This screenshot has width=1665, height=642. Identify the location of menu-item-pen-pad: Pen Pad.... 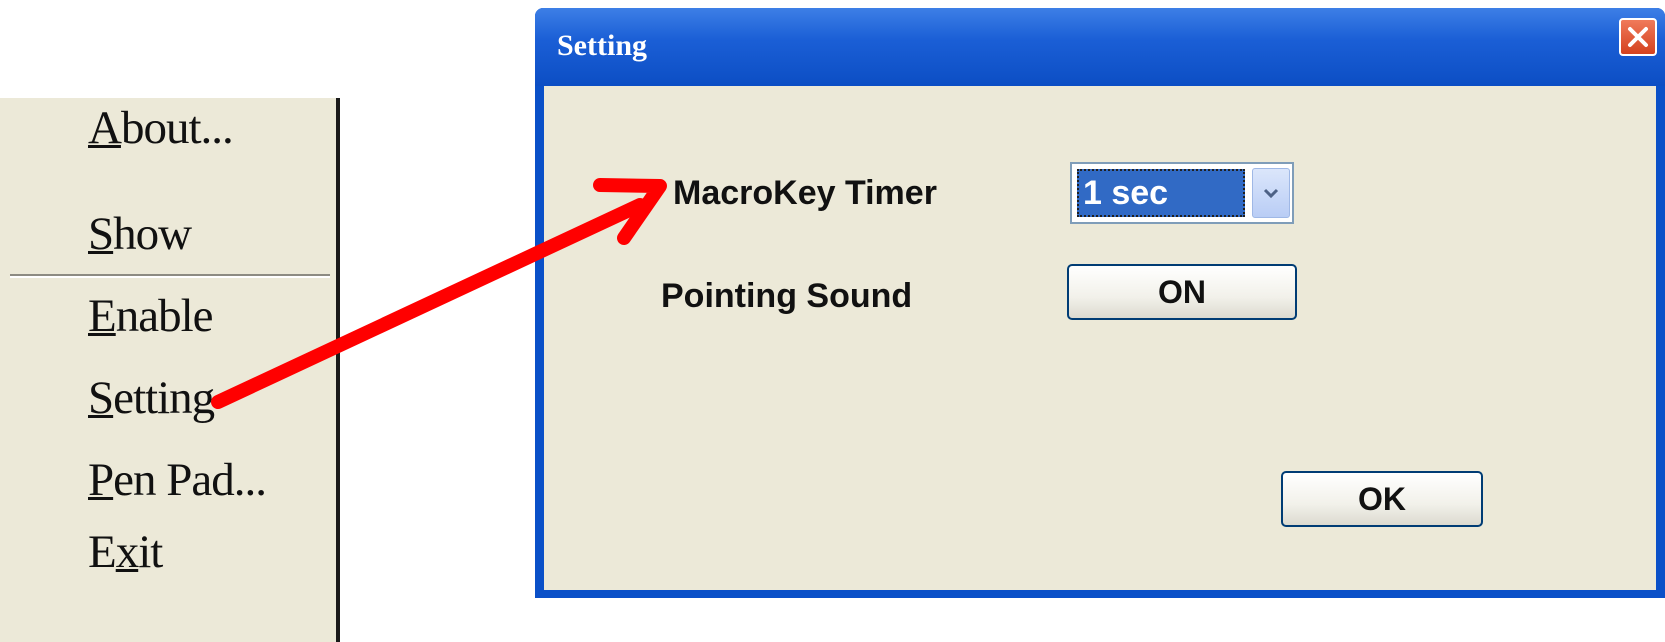
(177, 480).